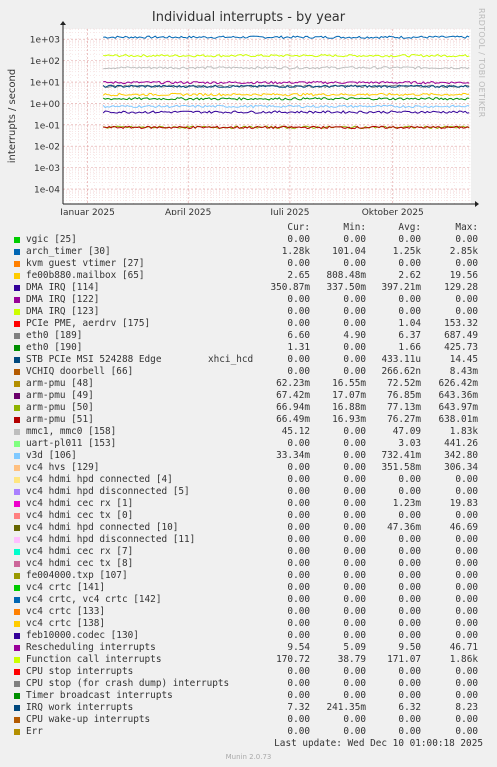 This screenshot has width=497, height=767. What do you see at coordinates (80, 551) in the screenshot?
I see `legend-name: vc4 hdmi cec rx [7]` at bounding box center [80, 551].